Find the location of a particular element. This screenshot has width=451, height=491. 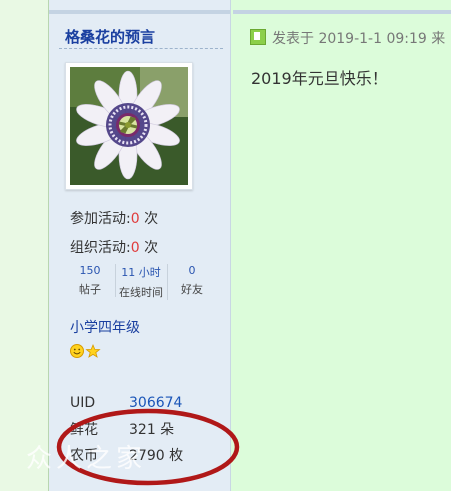

join-activity-stat: 参加活动:0 次 is located at coordinates (114, 218).